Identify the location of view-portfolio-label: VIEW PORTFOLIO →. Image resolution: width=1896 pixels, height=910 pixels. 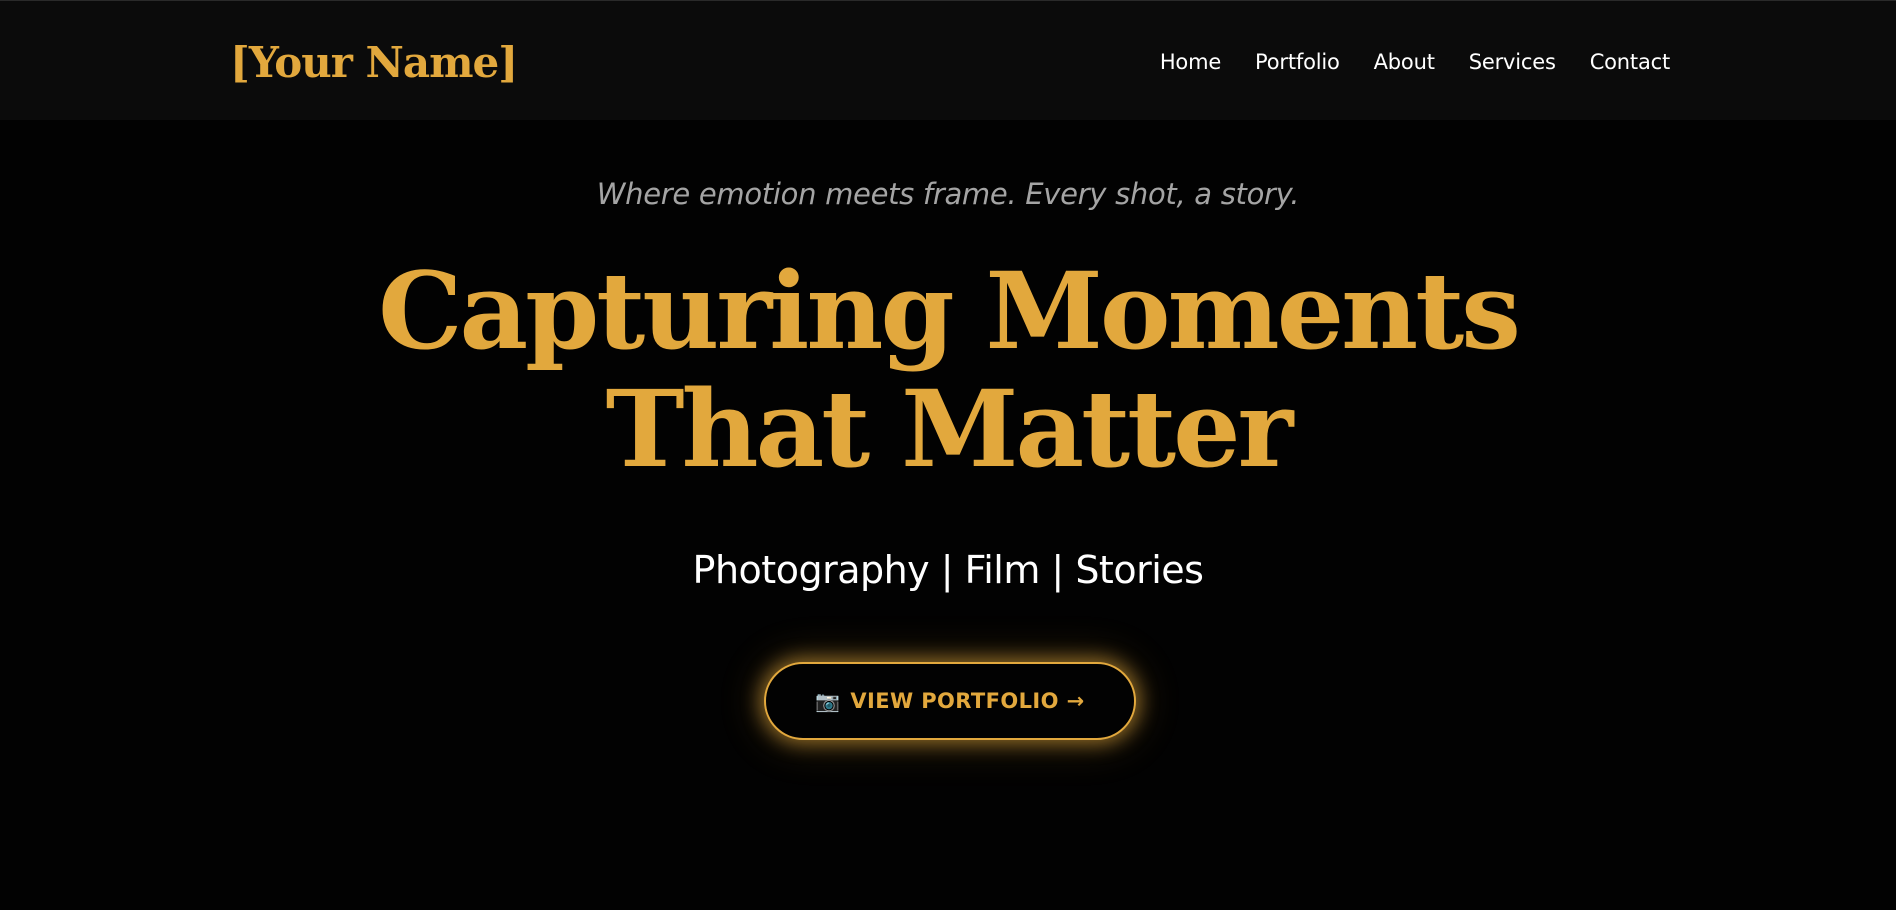
(967, 701).